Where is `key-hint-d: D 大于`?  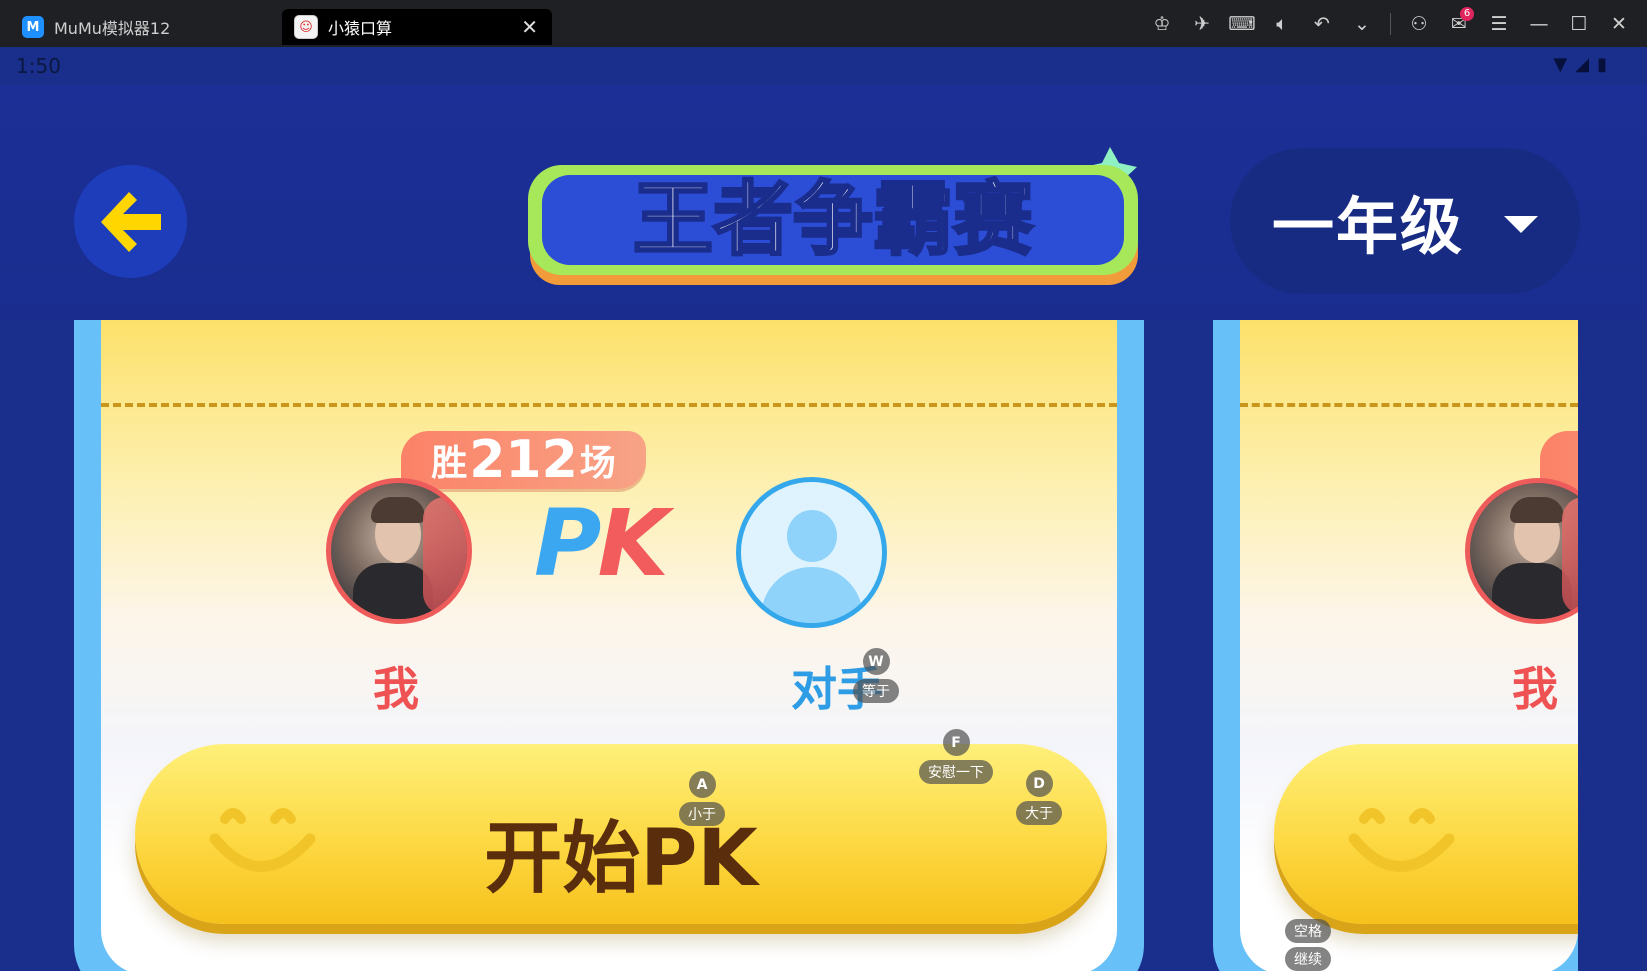 key-hint-d: D 大于 is located at coordinates (1039, 797).